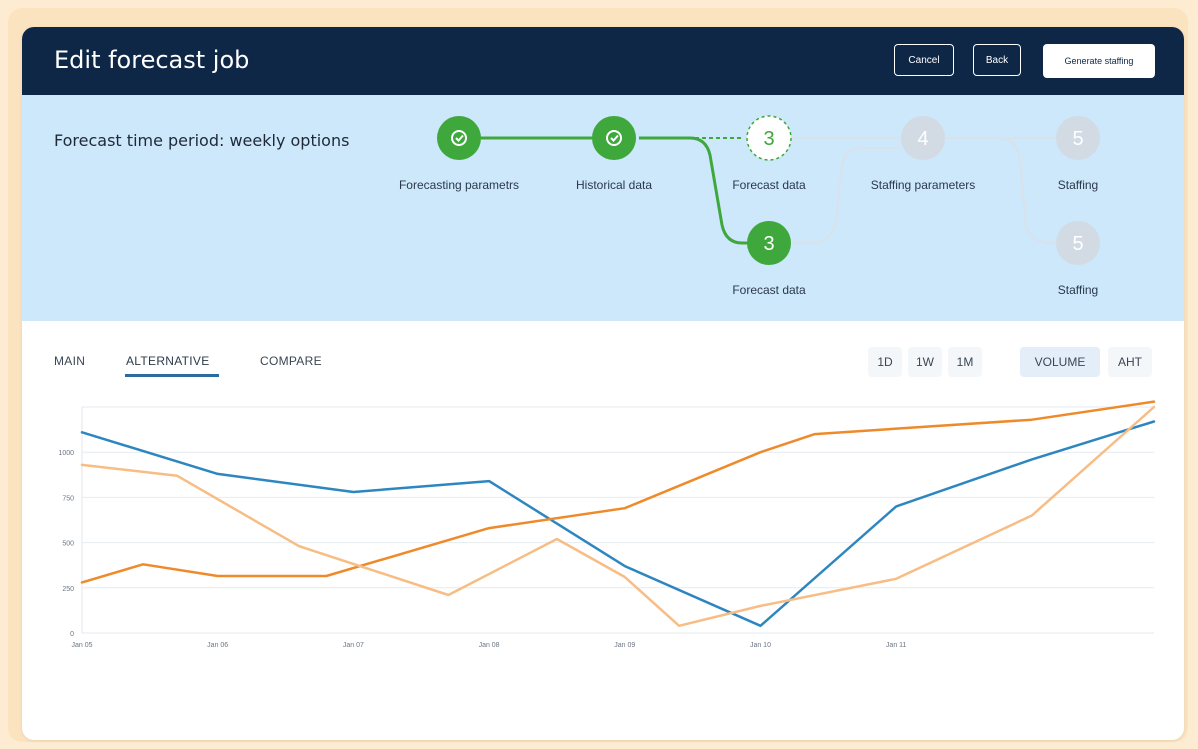 The height and width of the screenshot is (749, 1198). I want to click on y-tick-label: 250, so click(68, 589).